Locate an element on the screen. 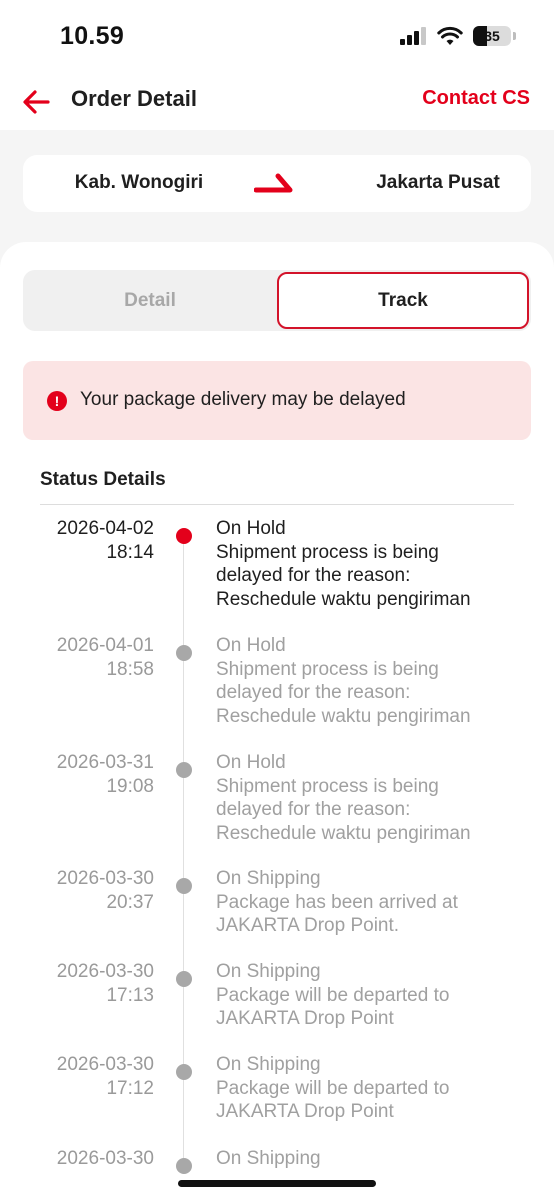 This screenshot has width=554, height=1199. route-arrow-icon is located at coordinates (273, 183).